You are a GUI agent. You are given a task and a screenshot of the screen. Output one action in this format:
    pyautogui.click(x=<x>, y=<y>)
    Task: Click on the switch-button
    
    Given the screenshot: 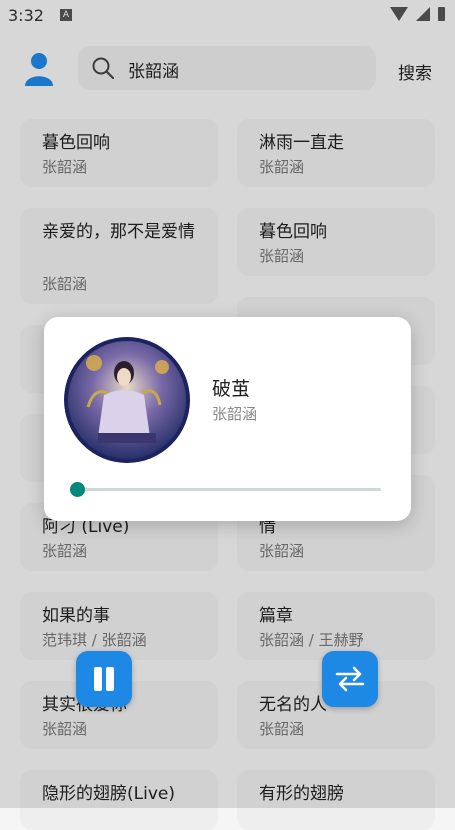 What is the action you would take?
    pyautogui.click(x=350, y=679)
    